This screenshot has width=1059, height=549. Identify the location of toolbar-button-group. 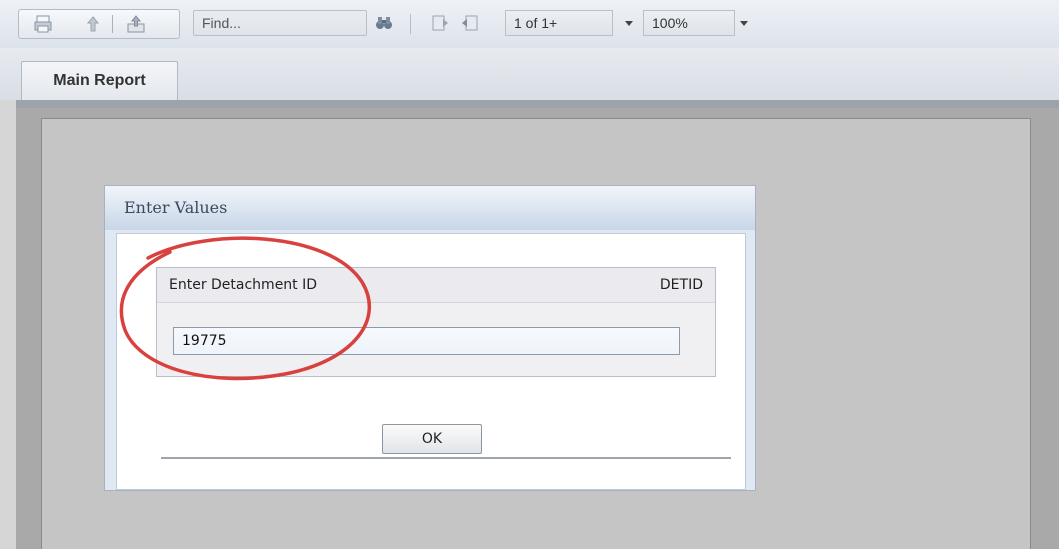
(99, 24).